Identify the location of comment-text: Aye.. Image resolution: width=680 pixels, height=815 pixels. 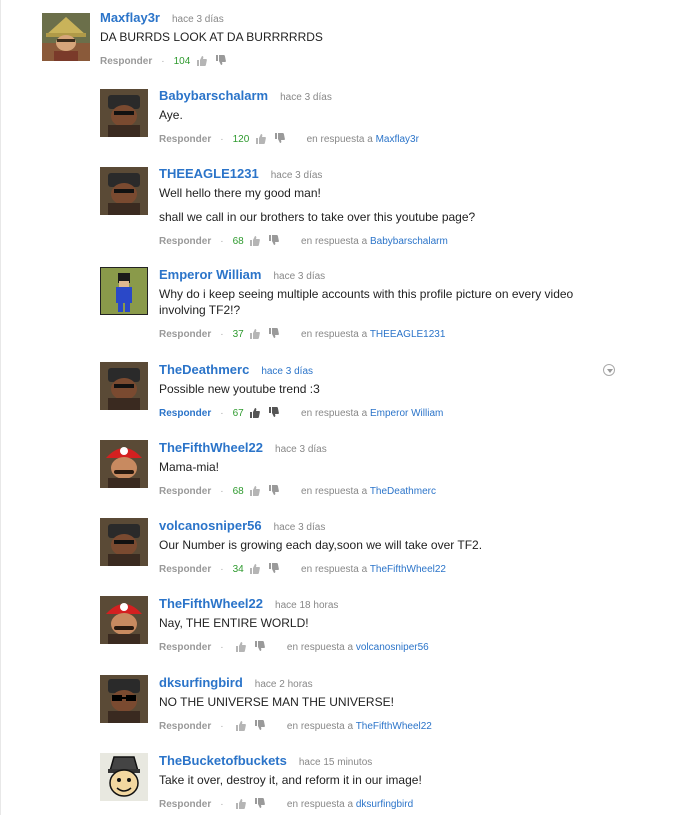
(171, 115).